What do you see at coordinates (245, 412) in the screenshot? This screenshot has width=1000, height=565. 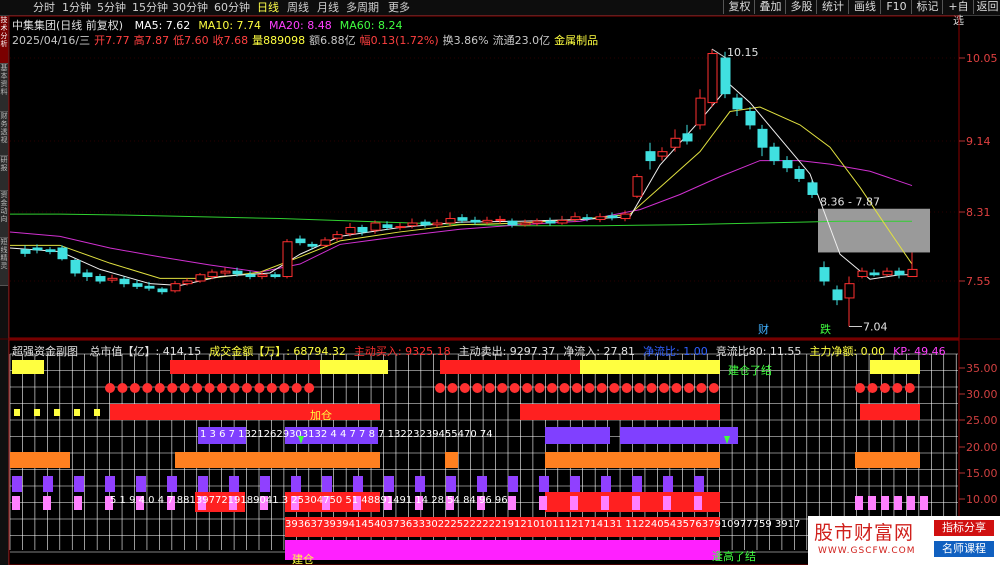 I see `row3-red-a` at bounding box center [245, 412].